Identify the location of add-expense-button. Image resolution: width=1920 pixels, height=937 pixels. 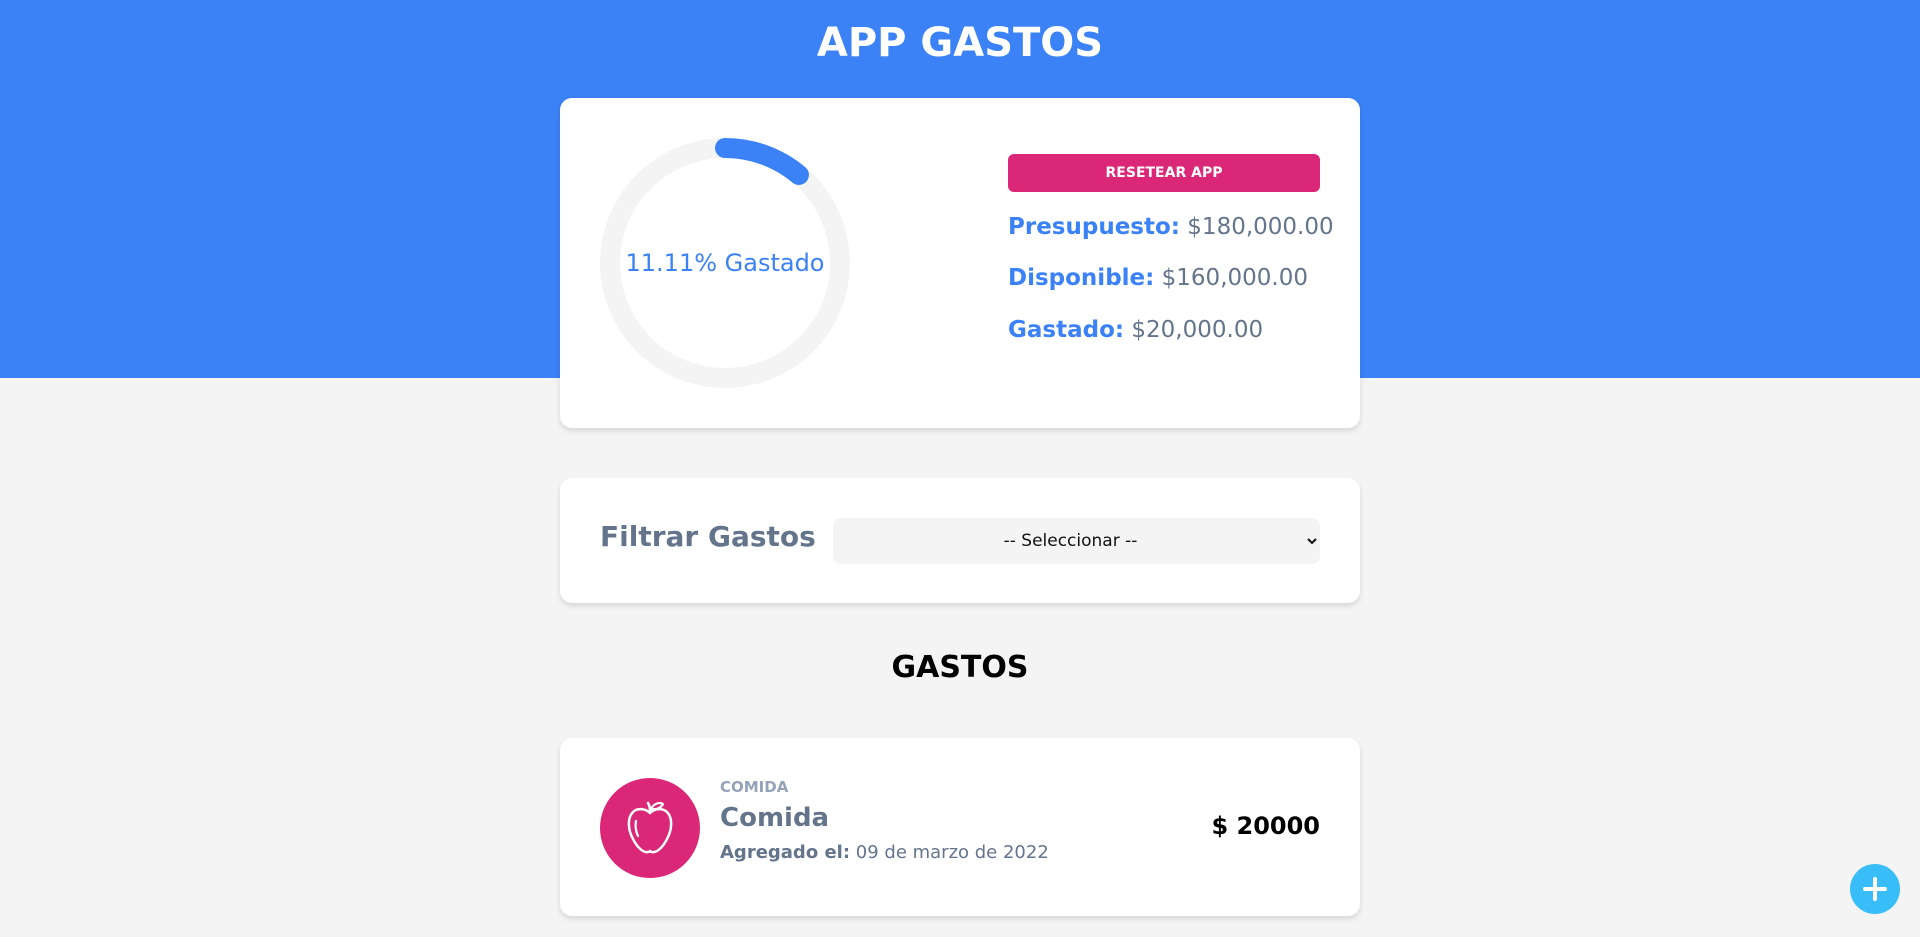
(1875, 889).